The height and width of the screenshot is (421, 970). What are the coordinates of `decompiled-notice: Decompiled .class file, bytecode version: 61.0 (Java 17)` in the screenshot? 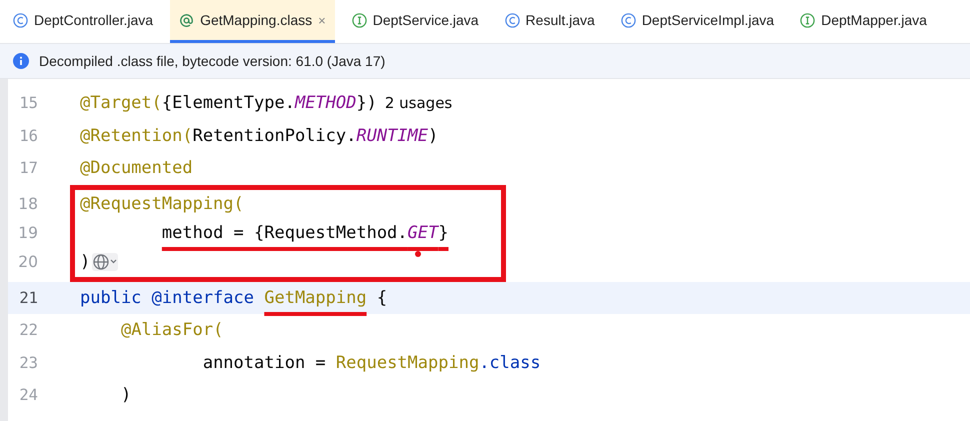 It's located at (212, 61).